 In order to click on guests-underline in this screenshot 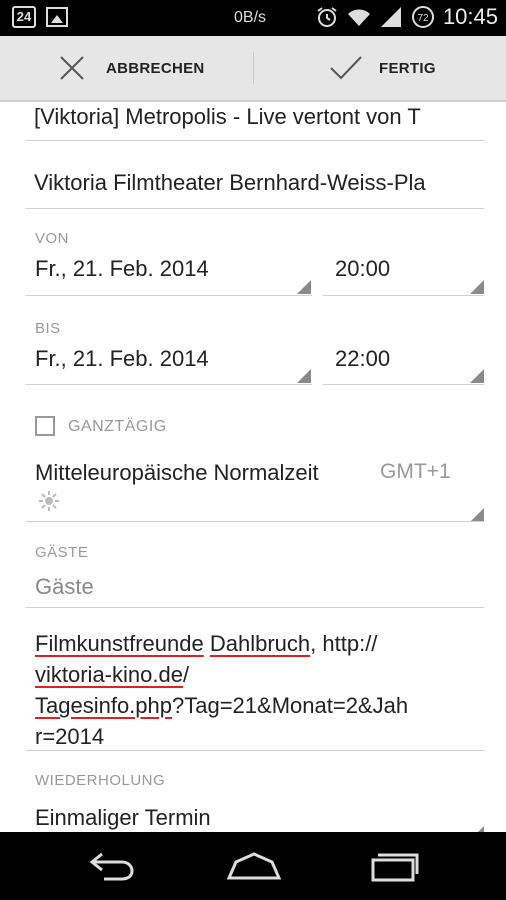, I will do `click(255, 607)`.